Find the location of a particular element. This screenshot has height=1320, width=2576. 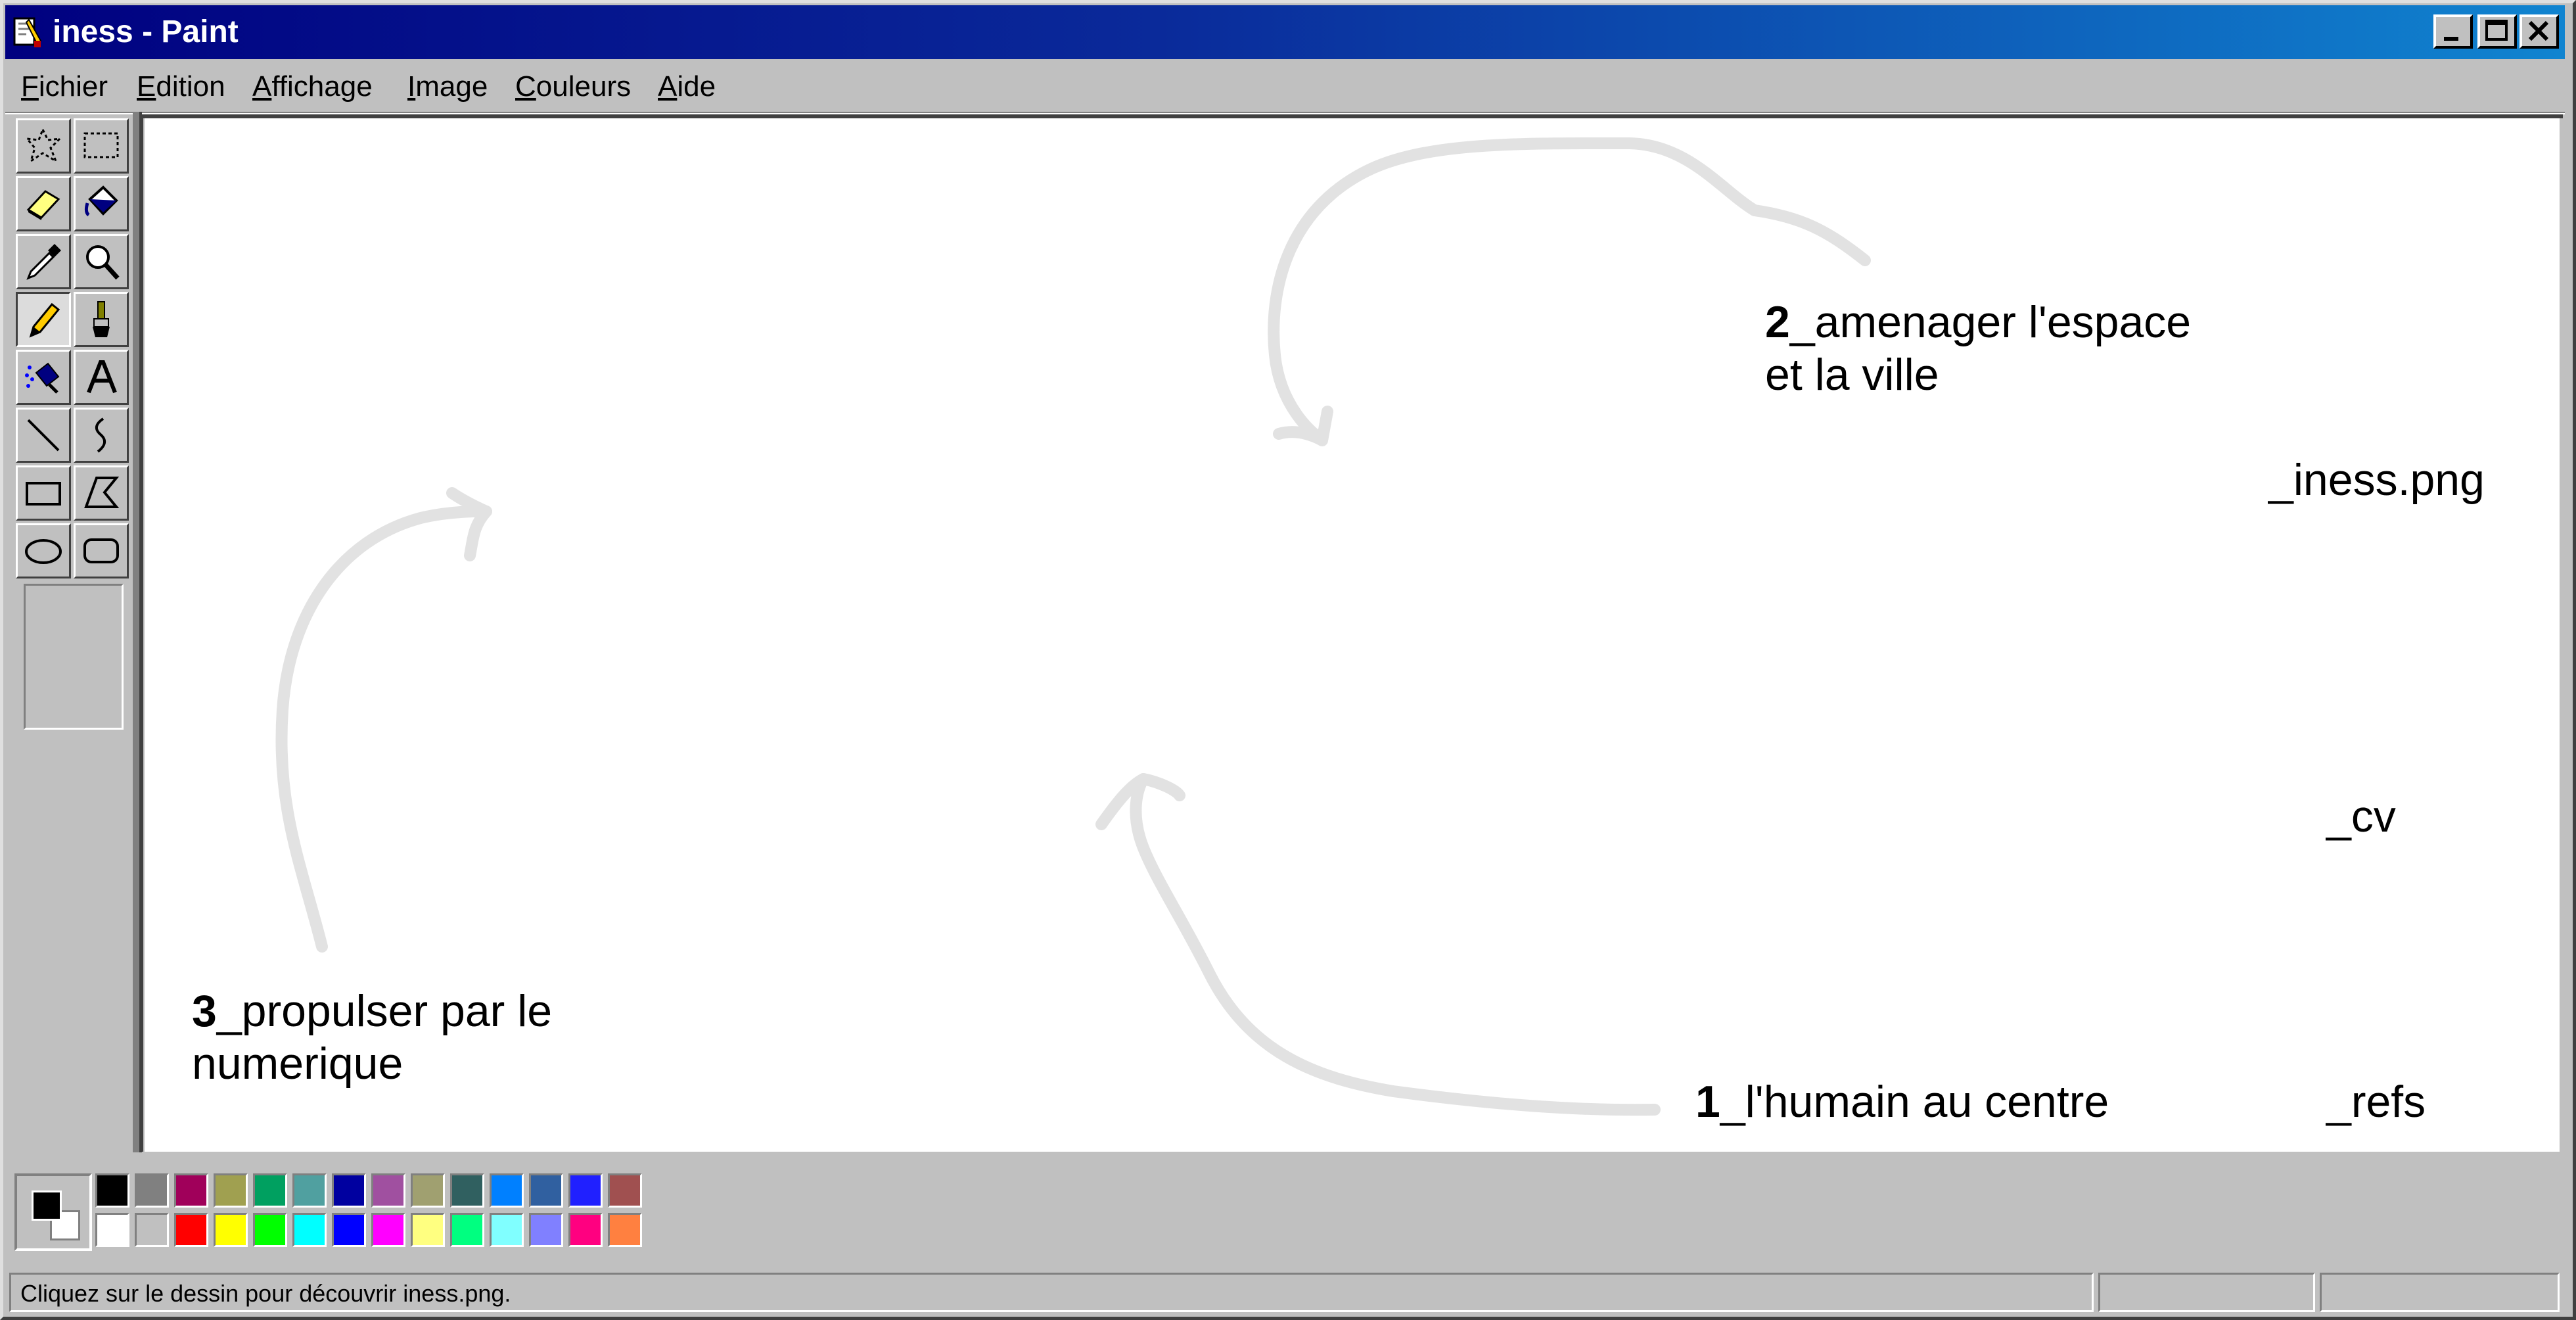

tool-brush is located at coordinates (101, 319).